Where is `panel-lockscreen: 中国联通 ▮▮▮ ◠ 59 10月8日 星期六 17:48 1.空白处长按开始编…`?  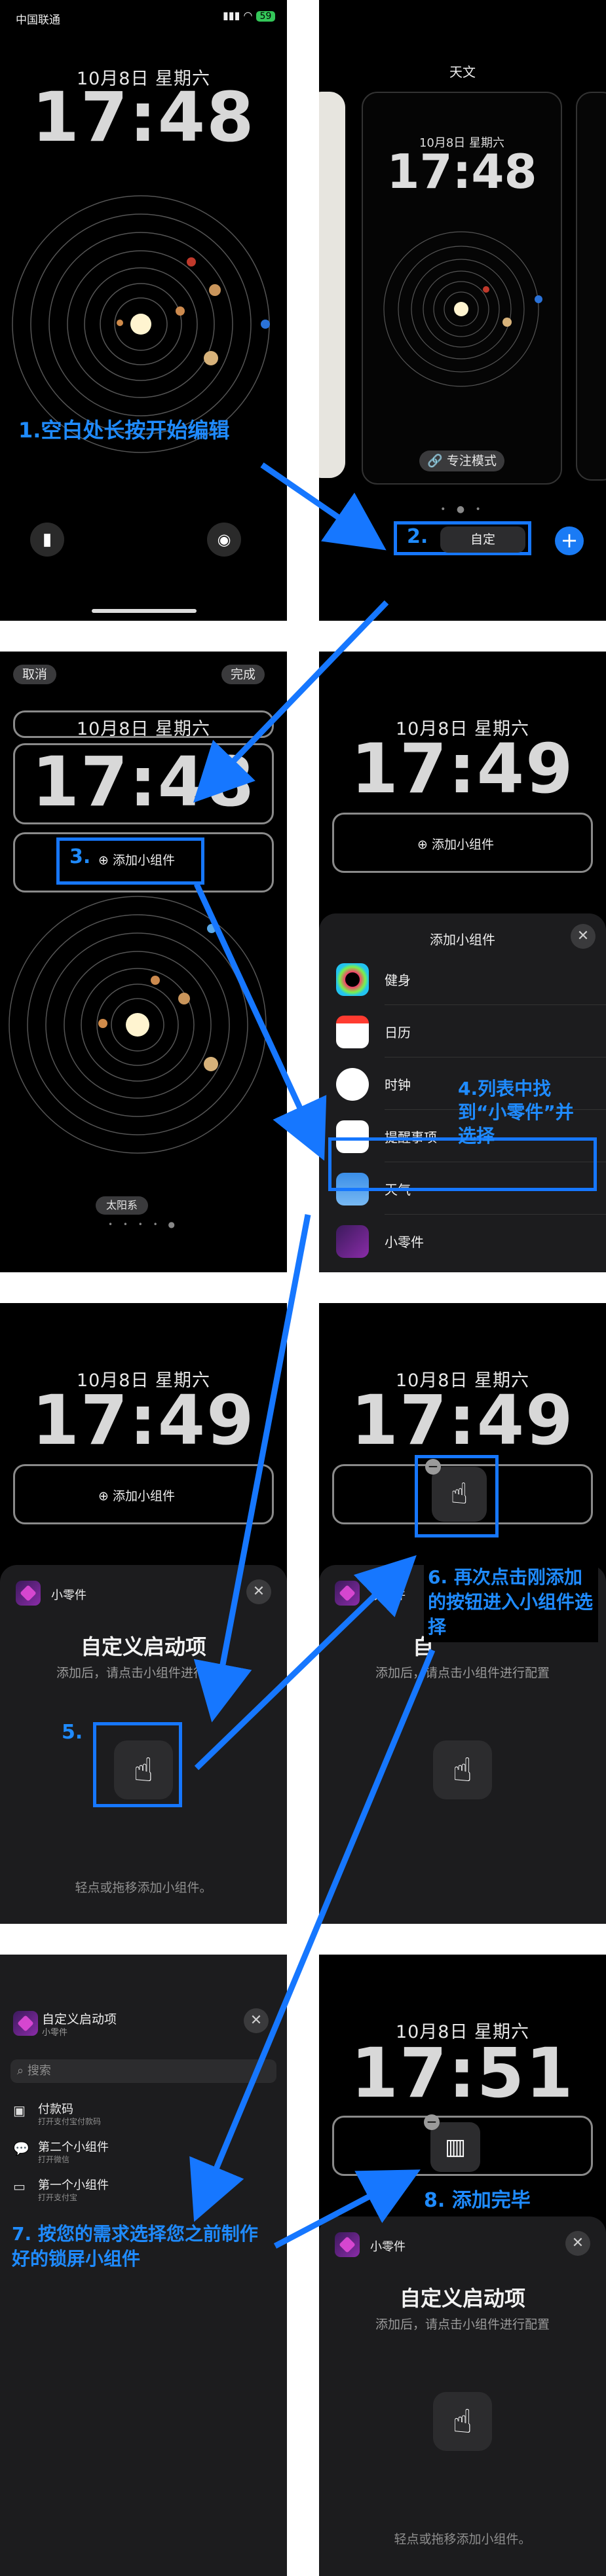
panel-lockscreen: 中国联通 ▮▮▮ ◠ 59 10月8日 星期六 17:48 1.空白处长按开始编… is located at coordinates (143, 310).